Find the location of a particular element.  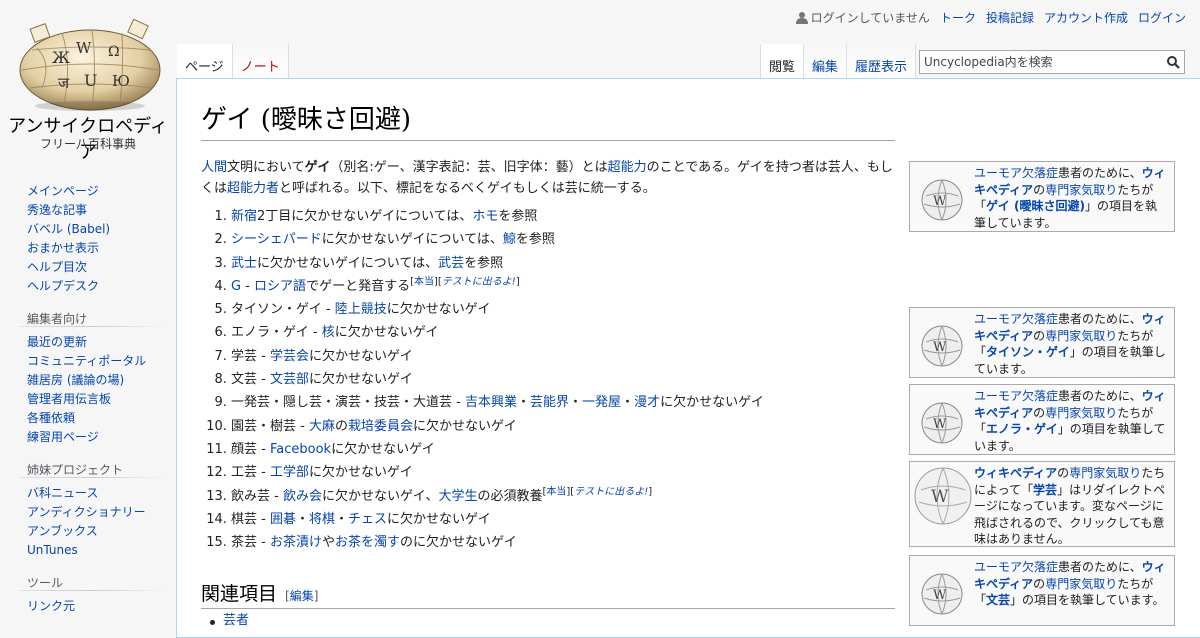

list-link: G is located at coordinates (236, 286).